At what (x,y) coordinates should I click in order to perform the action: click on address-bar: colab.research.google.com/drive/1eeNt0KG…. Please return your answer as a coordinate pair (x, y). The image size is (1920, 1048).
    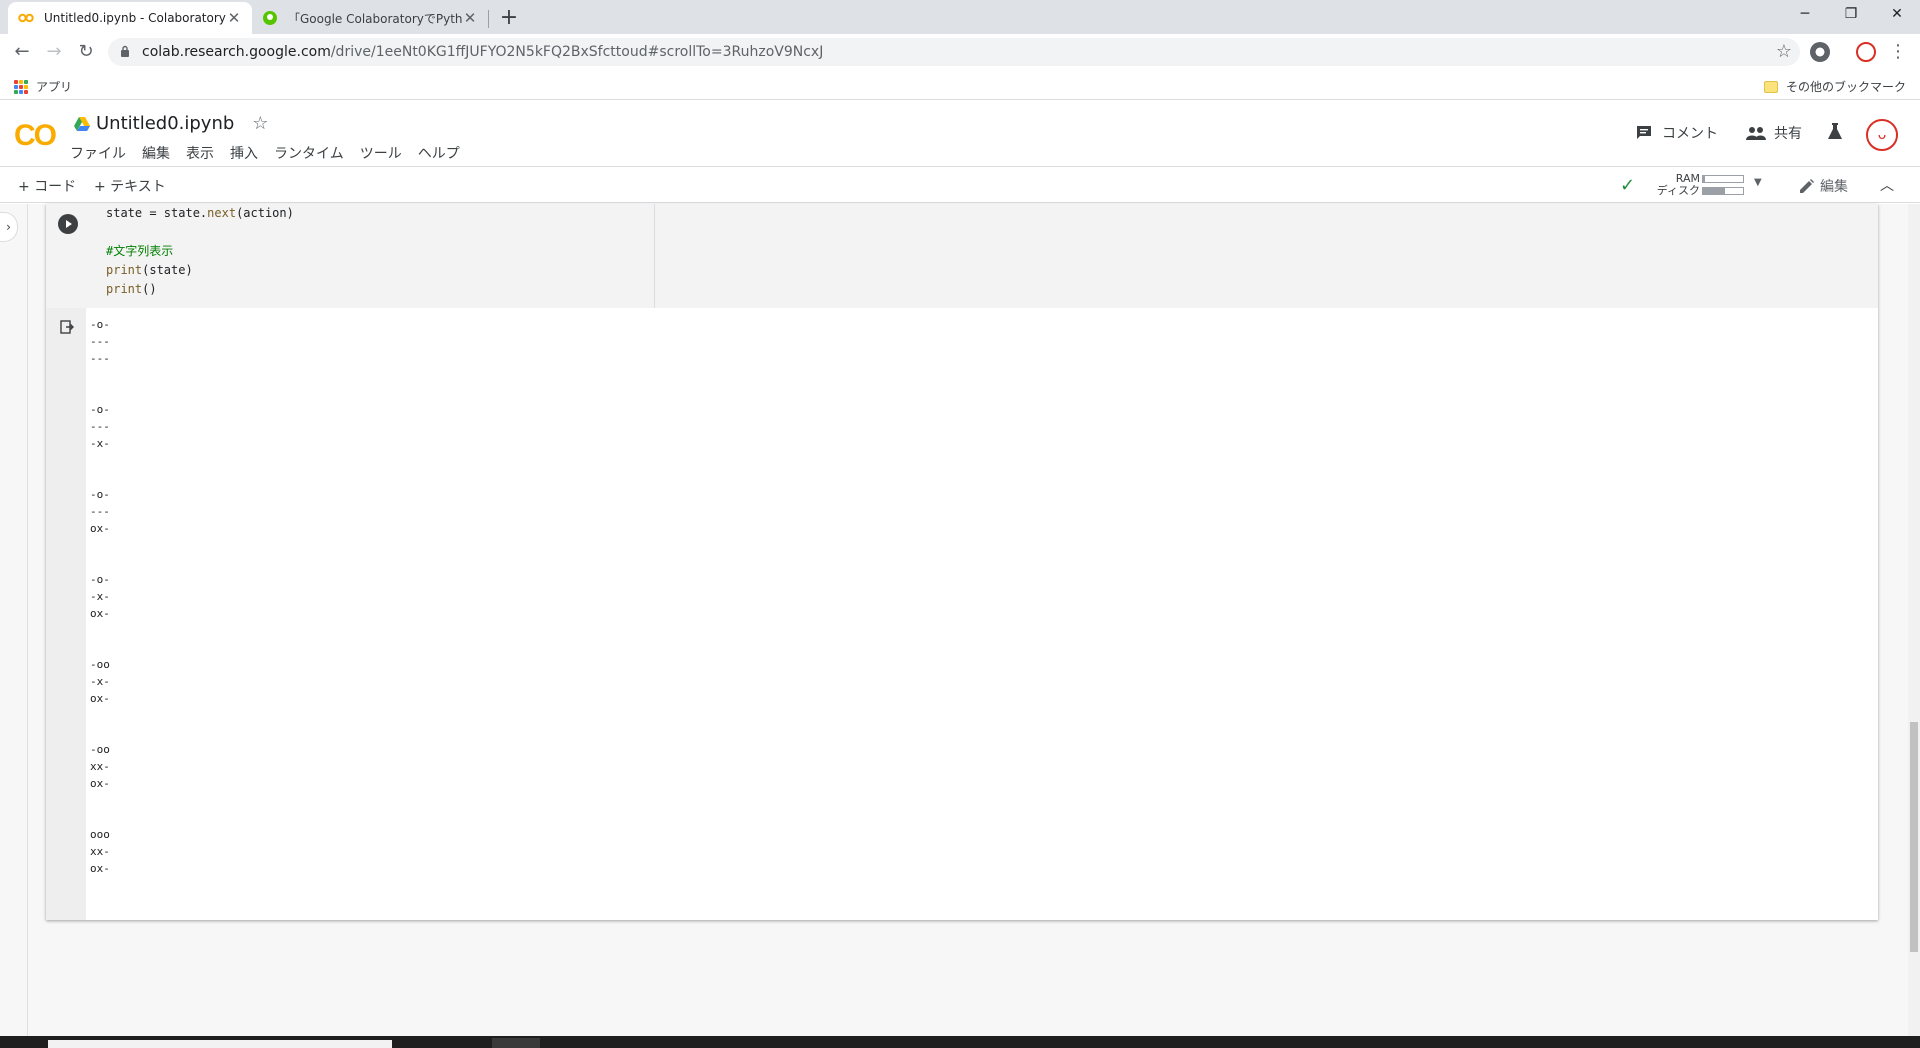
    Looking at the image, I should click on (954, 52).